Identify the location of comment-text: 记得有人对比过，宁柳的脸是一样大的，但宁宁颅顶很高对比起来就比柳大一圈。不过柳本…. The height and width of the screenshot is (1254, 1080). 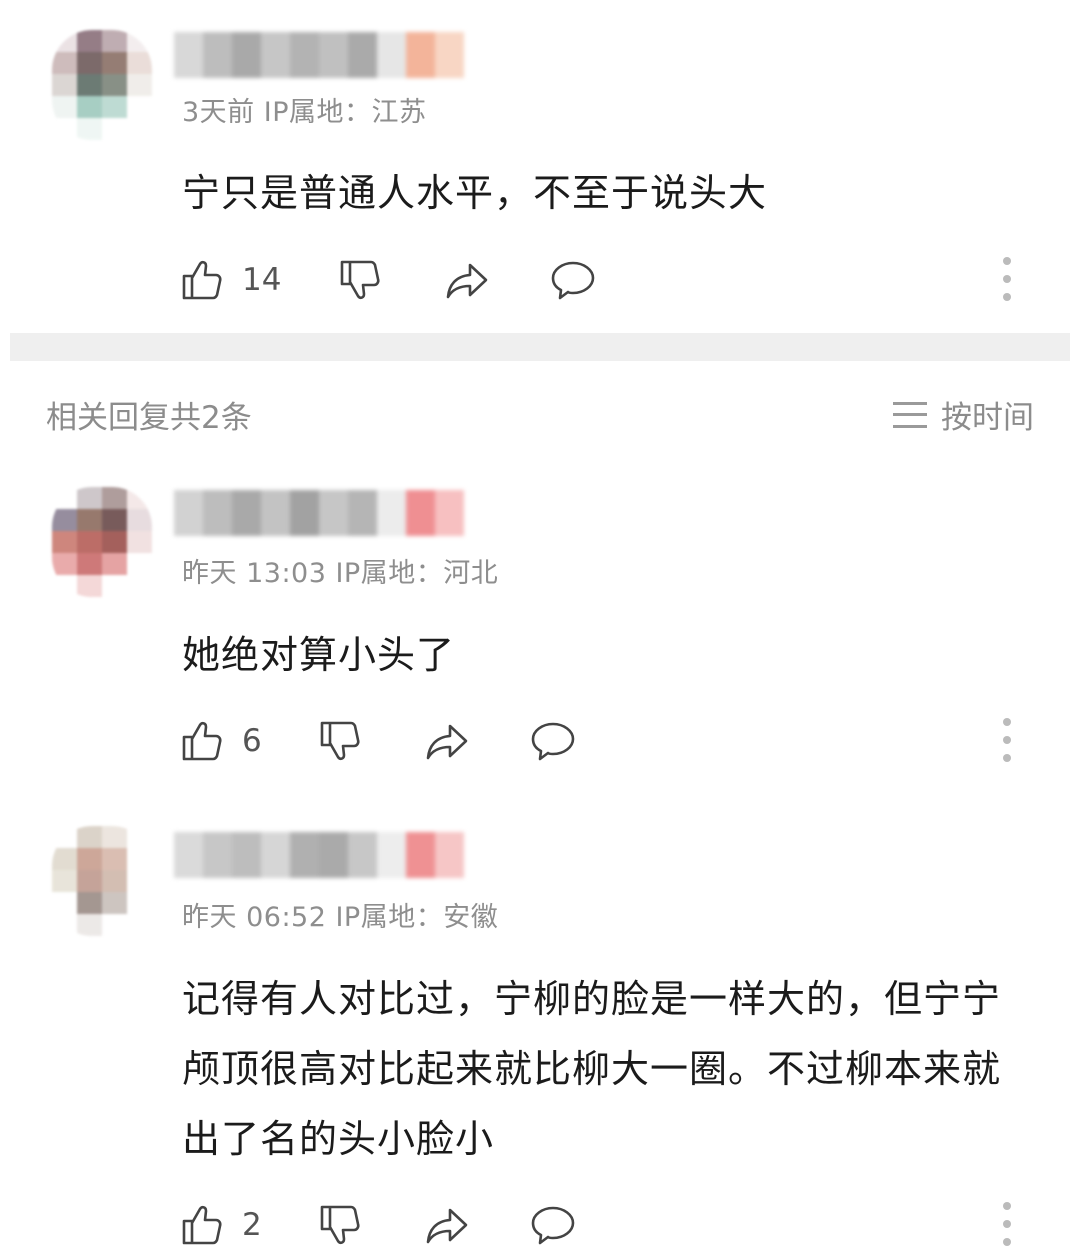
(592, 1069).